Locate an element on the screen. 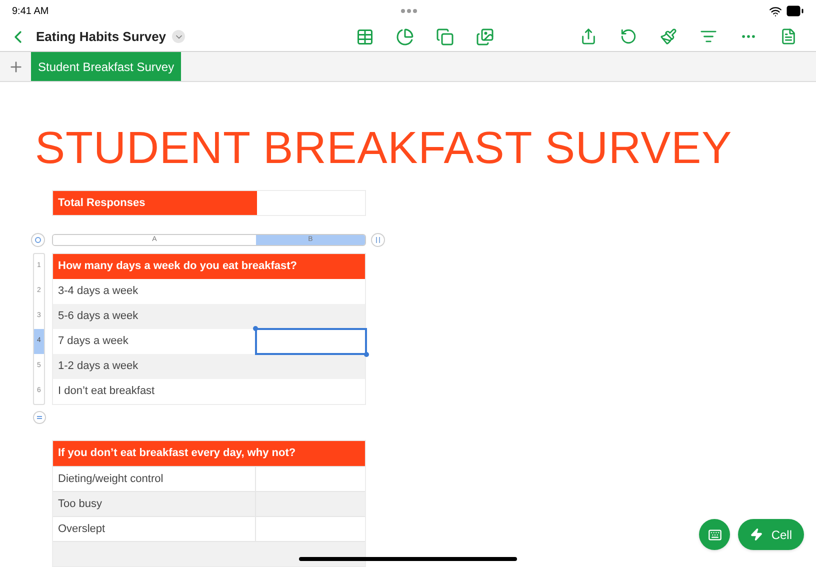  document-title: Eating Habits Survey is located at coordinates (101, 37).